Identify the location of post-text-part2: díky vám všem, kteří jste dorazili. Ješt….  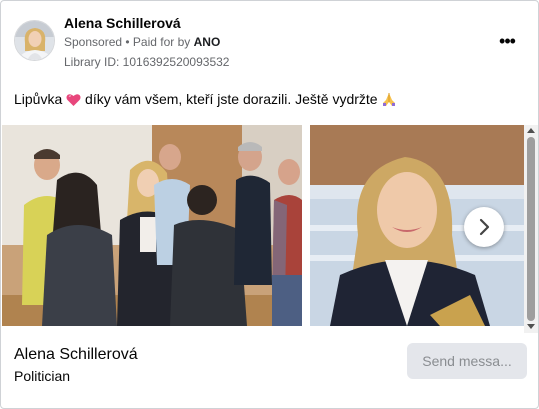
(231, 99).